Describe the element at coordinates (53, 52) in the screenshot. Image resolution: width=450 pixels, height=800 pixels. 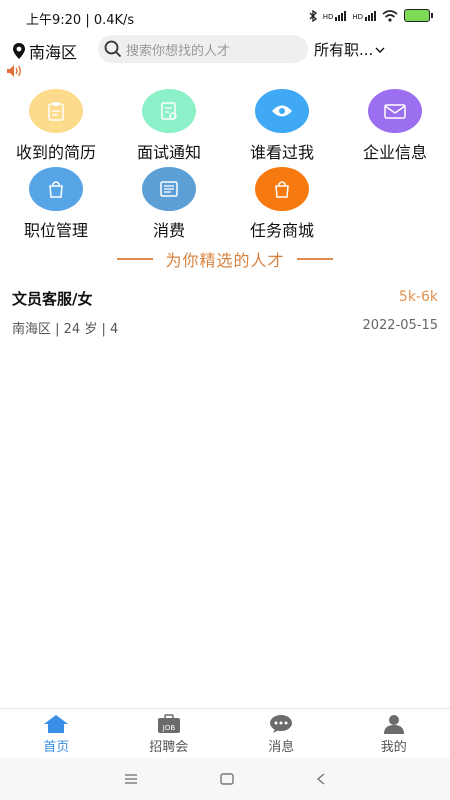
I see `location-label: 南海区` at that location.